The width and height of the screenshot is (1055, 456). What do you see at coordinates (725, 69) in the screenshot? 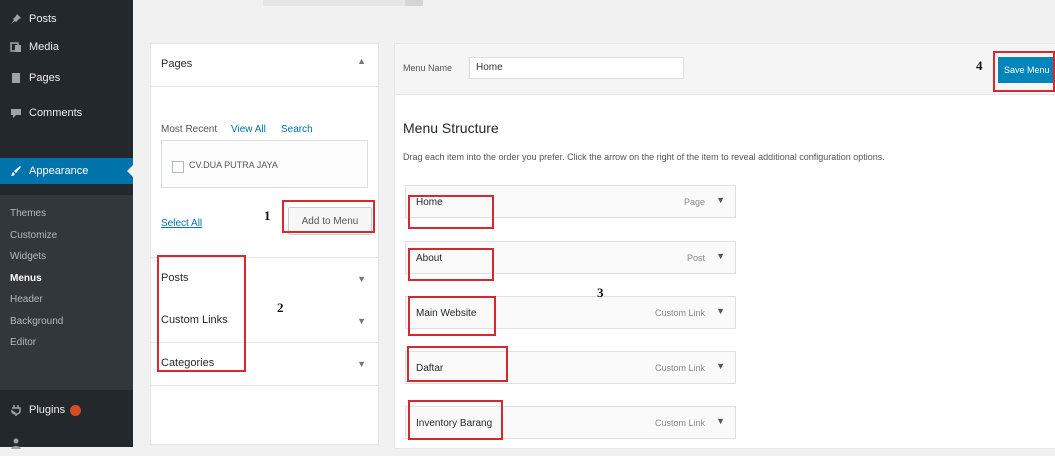
I see `menu-header: Menu Name Home Save Menu` at bounding box center [725, 69].